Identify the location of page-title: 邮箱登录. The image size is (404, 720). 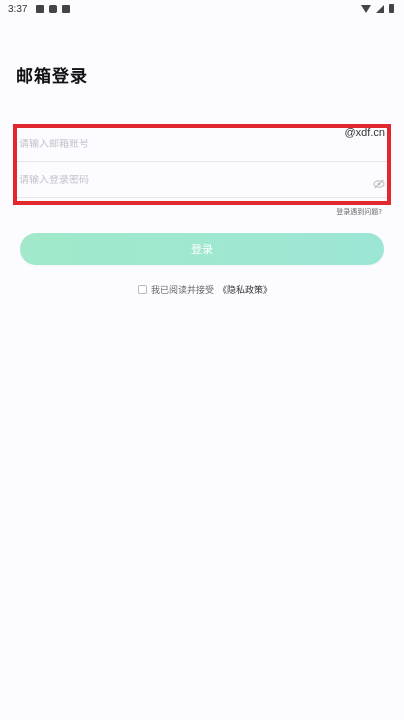
(52, 77).